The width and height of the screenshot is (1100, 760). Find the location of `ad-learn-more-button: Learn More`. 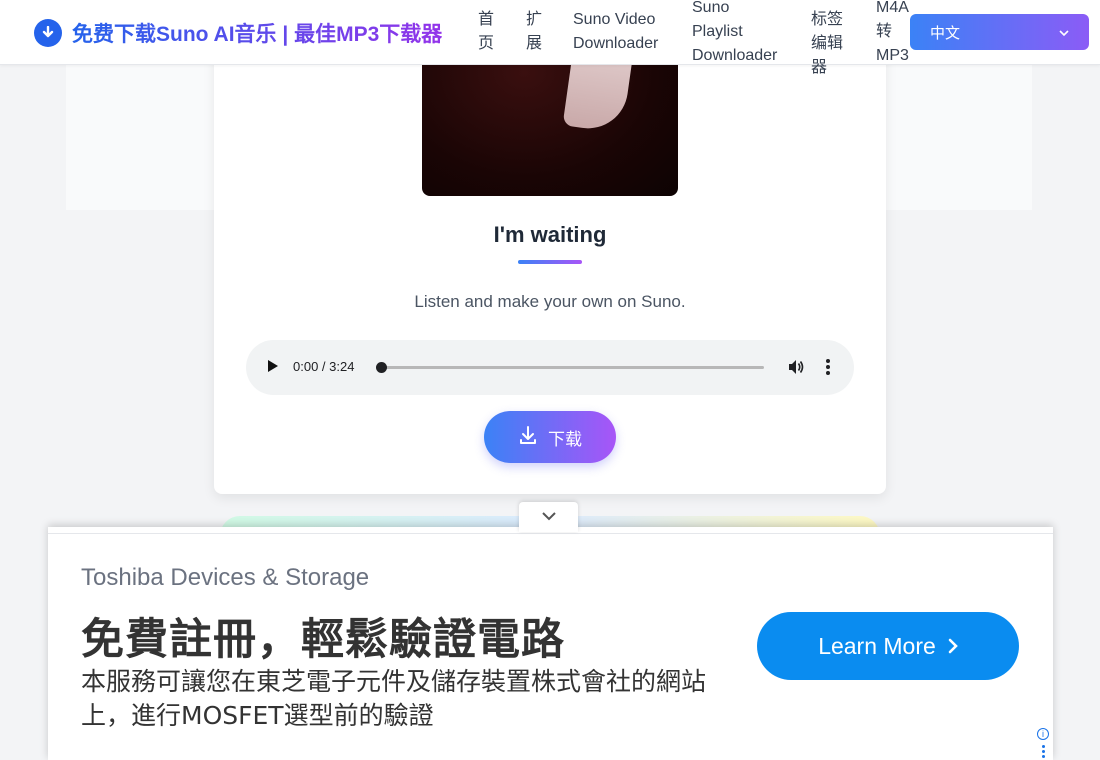

ad-learn-more-button: Learn More is located at coordinates (888, 646).